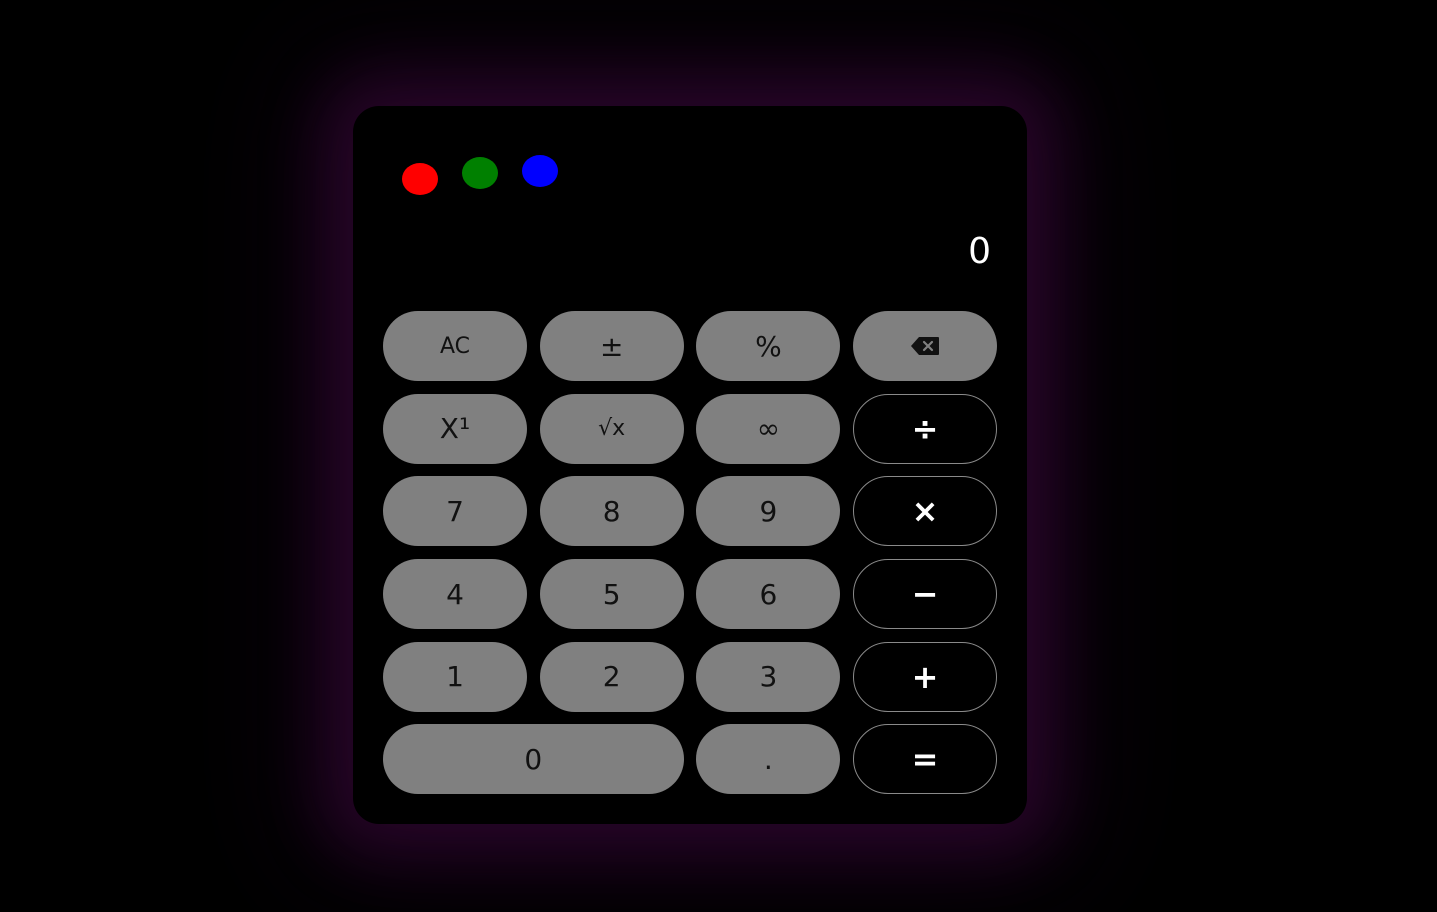 The height and width of the screenshot is (912, 1437). What do you see at coordinates (611, 428) in the screenshot?
I see `sqrt-button: √x` at bounding box center [611, 428].